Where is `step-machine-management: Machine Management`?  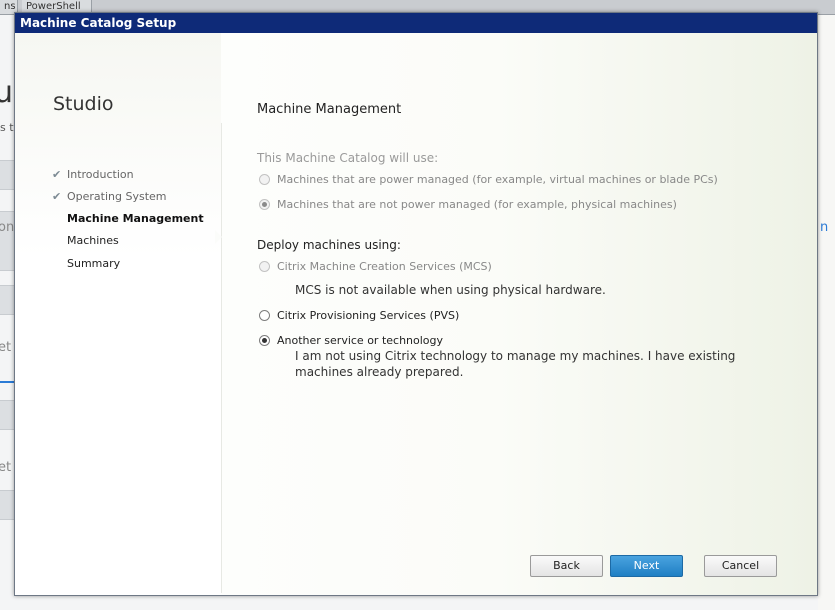 step-machine-management: Machine Management is located at coordinates (135, 218).